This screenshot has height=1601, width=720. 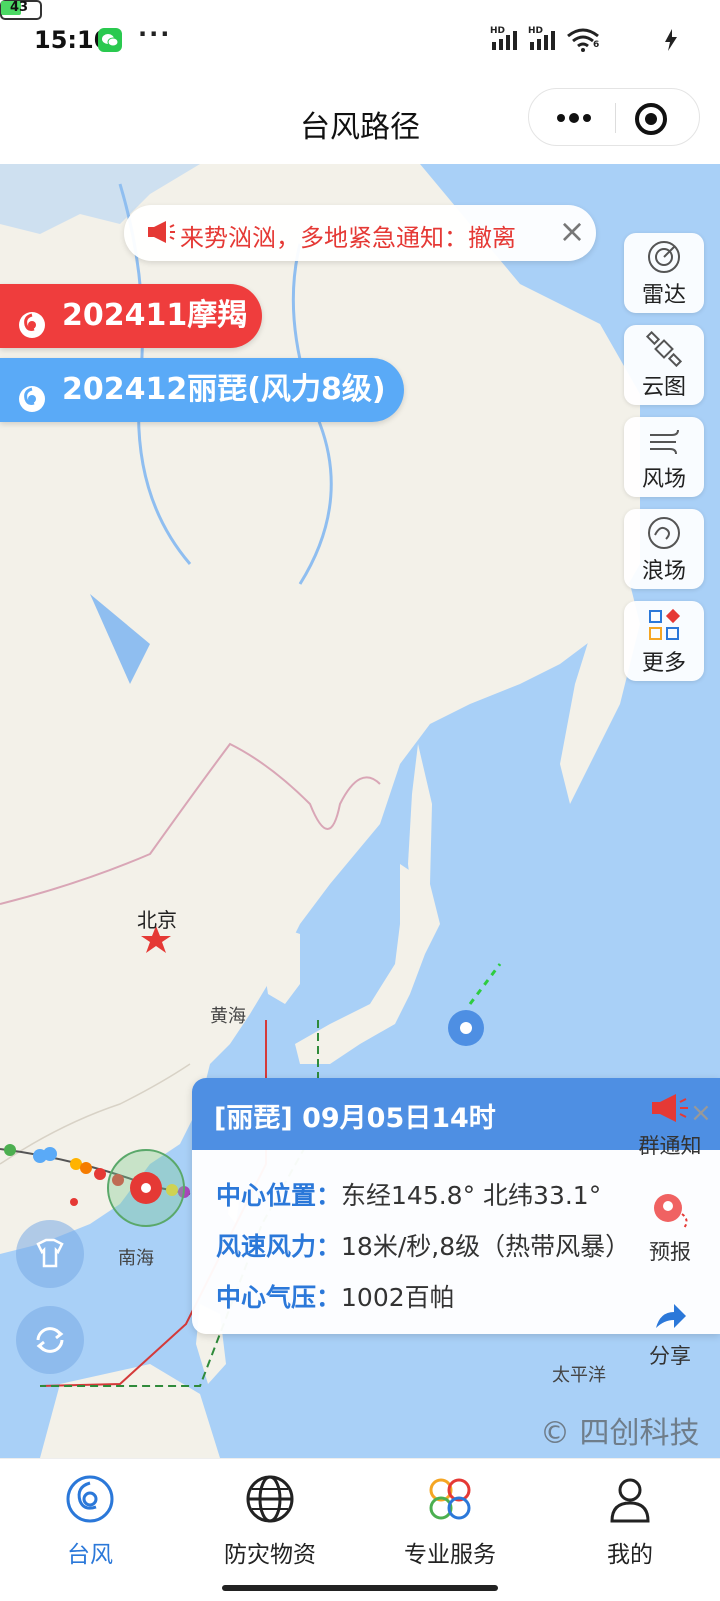 What do you see at coordinates (155, 34) in the screenshot?
I see `status-more-icon: ···` at bounding box center [155, 34].